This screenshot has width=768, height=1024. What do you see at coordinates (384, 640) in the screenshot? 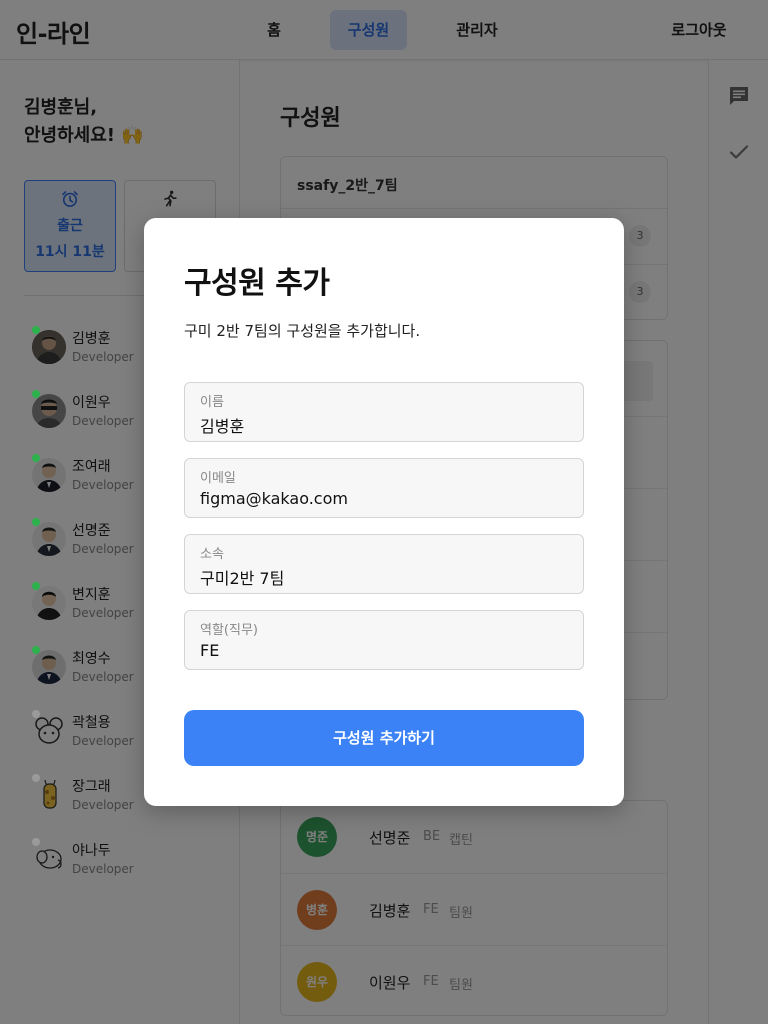
I see `role-field: 역할(직무) FE` at bounding box center [384, 640].